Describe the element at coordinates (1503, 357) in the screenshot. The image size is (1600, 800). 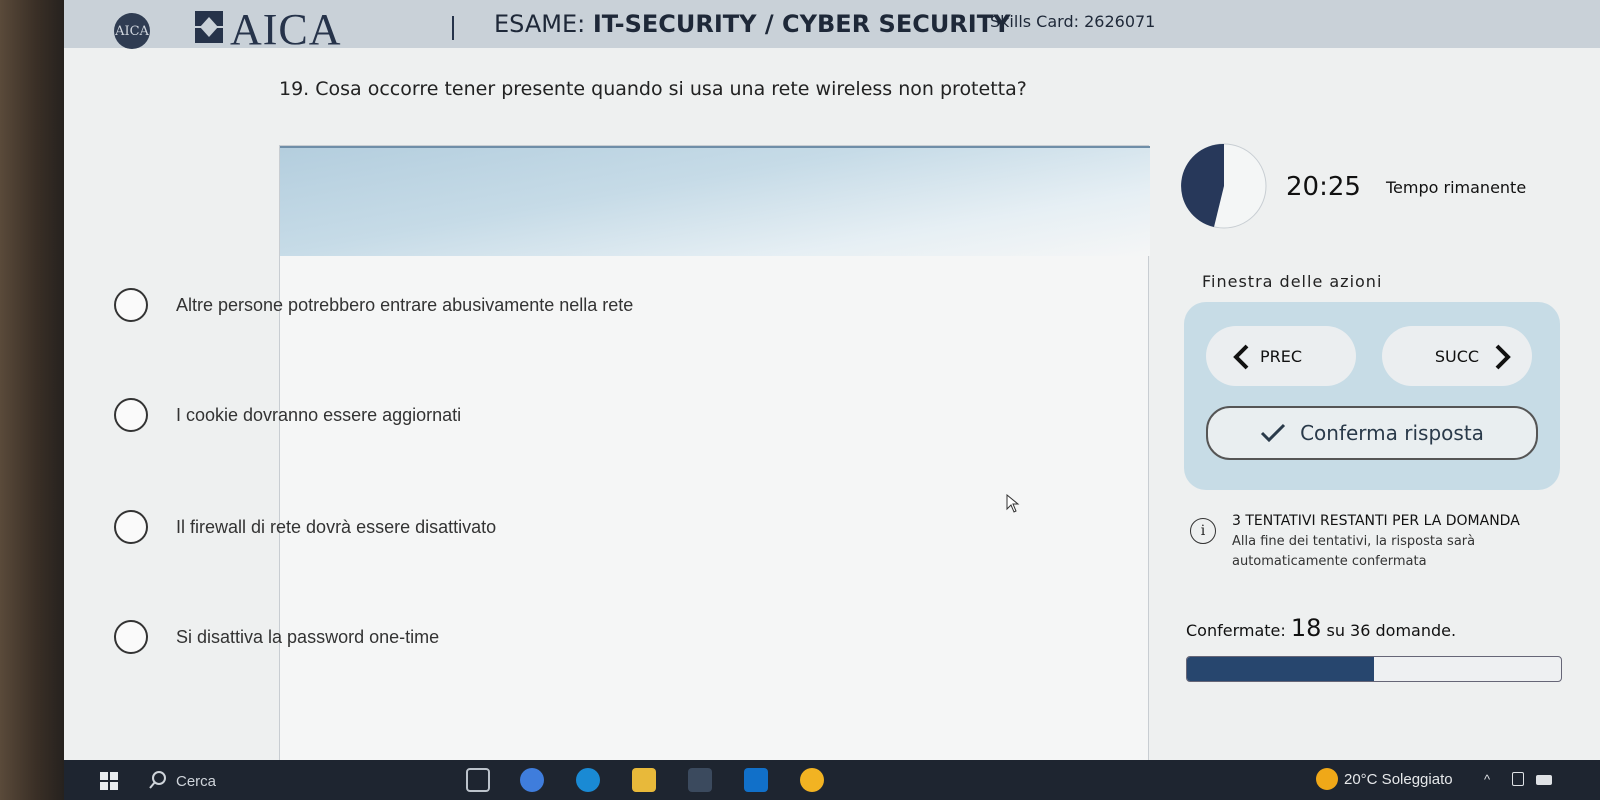
I see `chevron-right-icon` at that location.